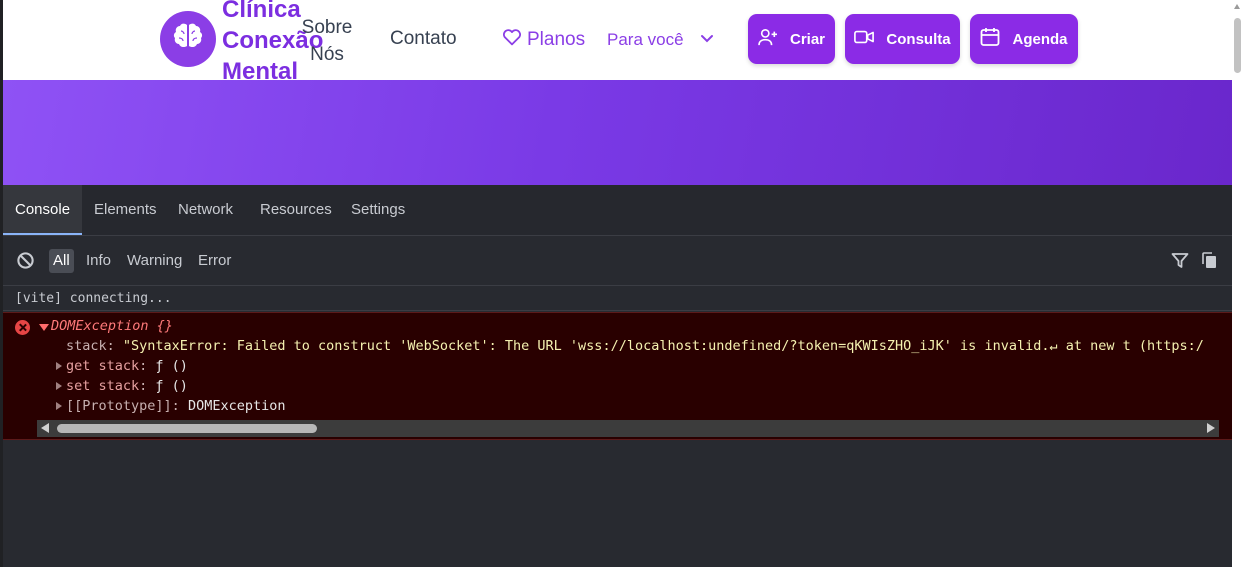 This screenshot has height=567, width=1242. Describe the element at coordinates (378, 210) in the screenshot. I see `tab-settings: Settings` at that location.